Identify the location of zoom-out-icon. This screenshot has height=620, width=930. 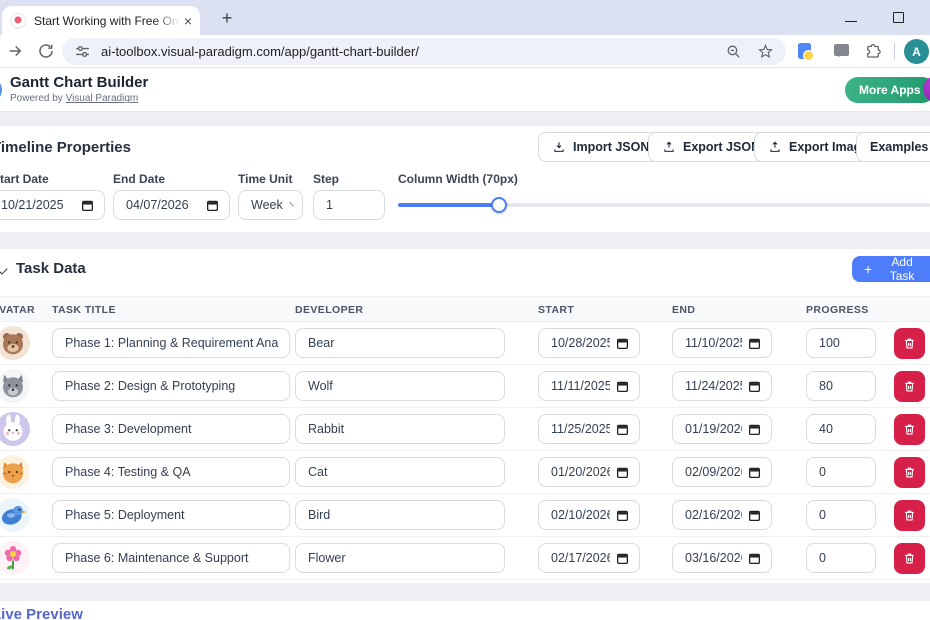
(733, 51).